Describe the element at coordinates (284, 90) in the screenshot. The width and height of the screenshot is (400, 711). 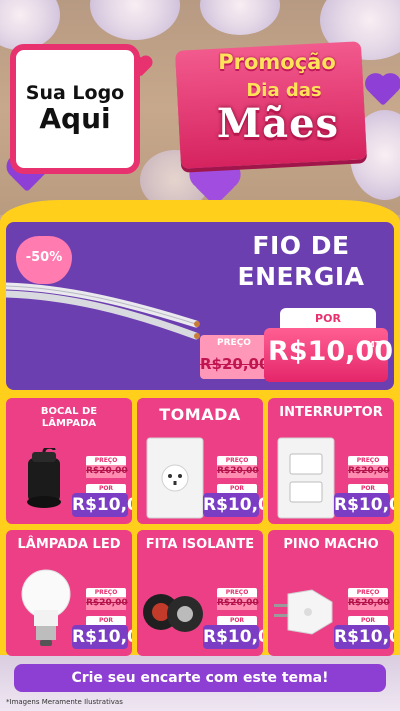
I see `promo-title-line2: Dia das` at that location.